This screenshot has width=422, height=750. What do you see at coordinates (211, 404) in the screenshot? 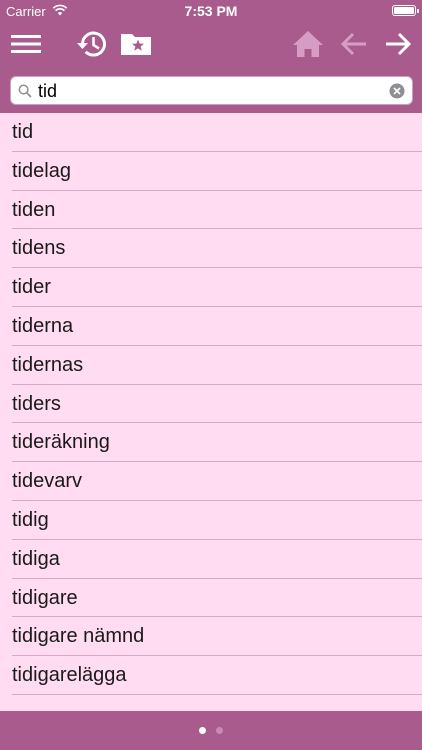
I see `list-item: tiders` at bounding box center [211, 404].